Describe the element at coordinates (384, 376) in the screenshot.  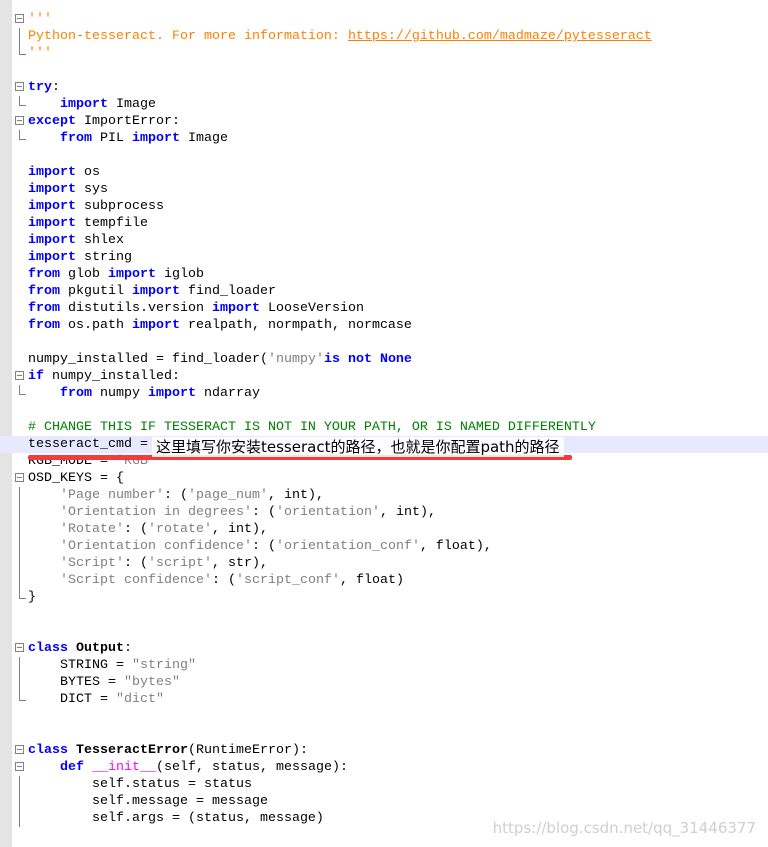
I see `code-line: if numpy_installed:` at that location.